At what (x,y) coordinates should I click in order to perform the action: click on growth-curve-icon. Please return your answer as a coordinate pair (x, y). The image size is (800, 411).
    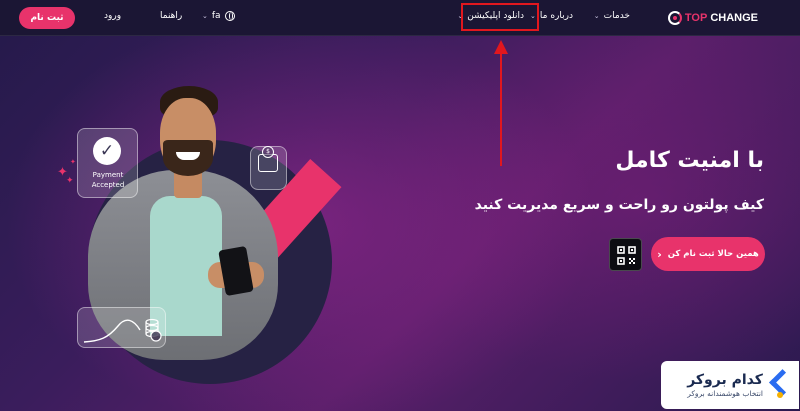
    Looking at the image, I should click on (122, 330).